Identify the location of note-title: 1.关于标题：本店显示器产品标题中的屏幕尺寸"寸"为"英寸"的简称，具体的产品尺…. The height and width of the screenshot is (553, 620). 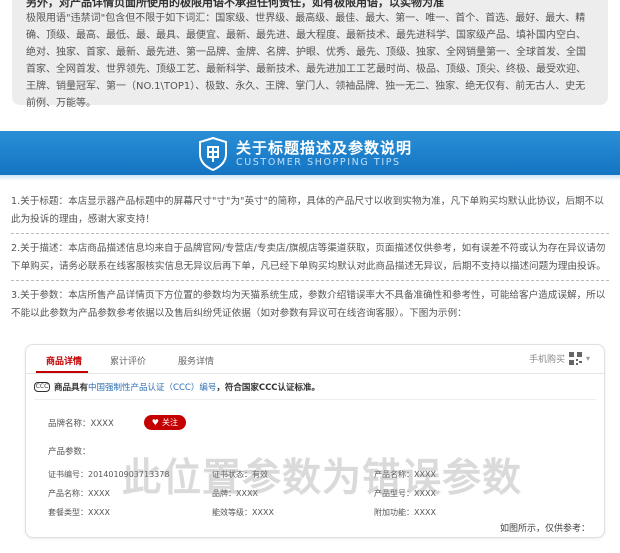
(310, 213).